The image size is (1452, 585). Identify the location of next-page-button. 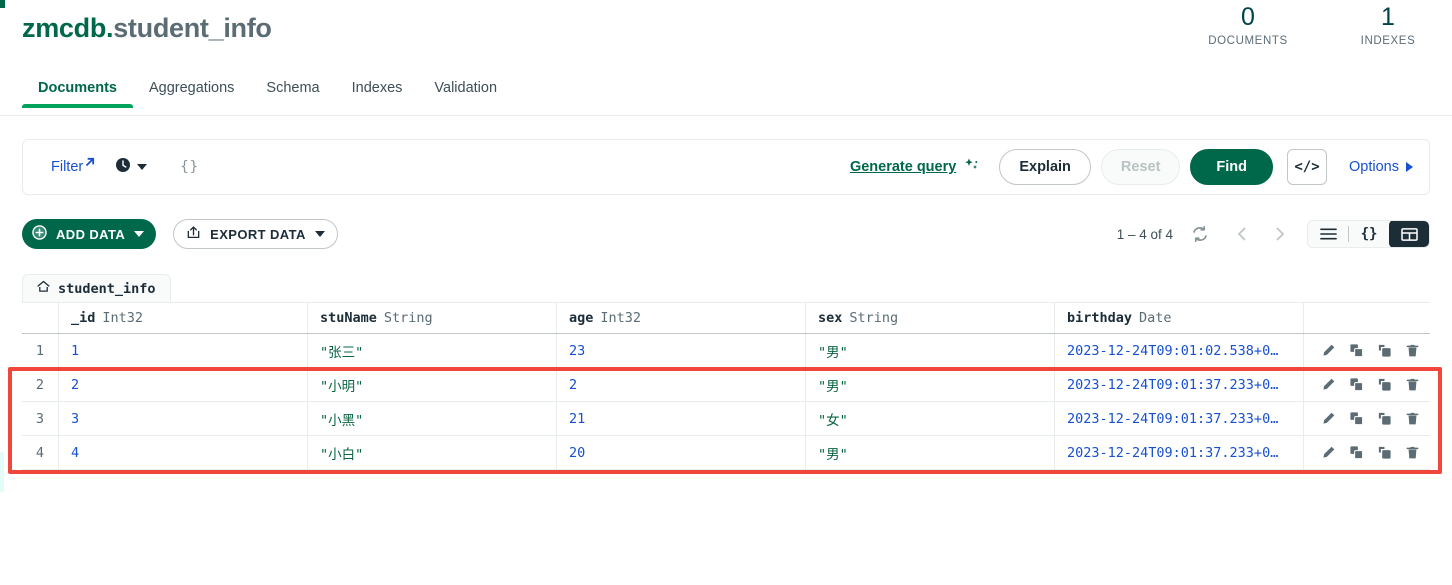
(1280, 234).